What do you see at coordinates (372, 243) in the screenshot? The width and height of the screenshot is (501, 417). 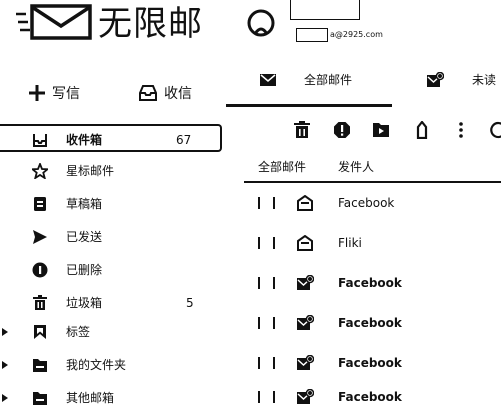 I see `table-row: Fliki` at bounding box center [372, 243].